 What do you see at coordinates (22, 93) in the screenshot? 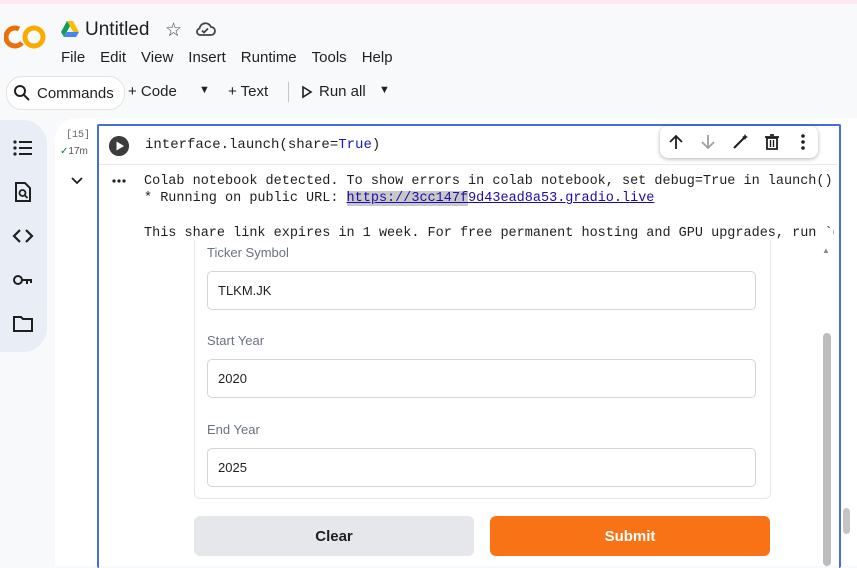
I see `search-icon` at bounding box center [22, 93].